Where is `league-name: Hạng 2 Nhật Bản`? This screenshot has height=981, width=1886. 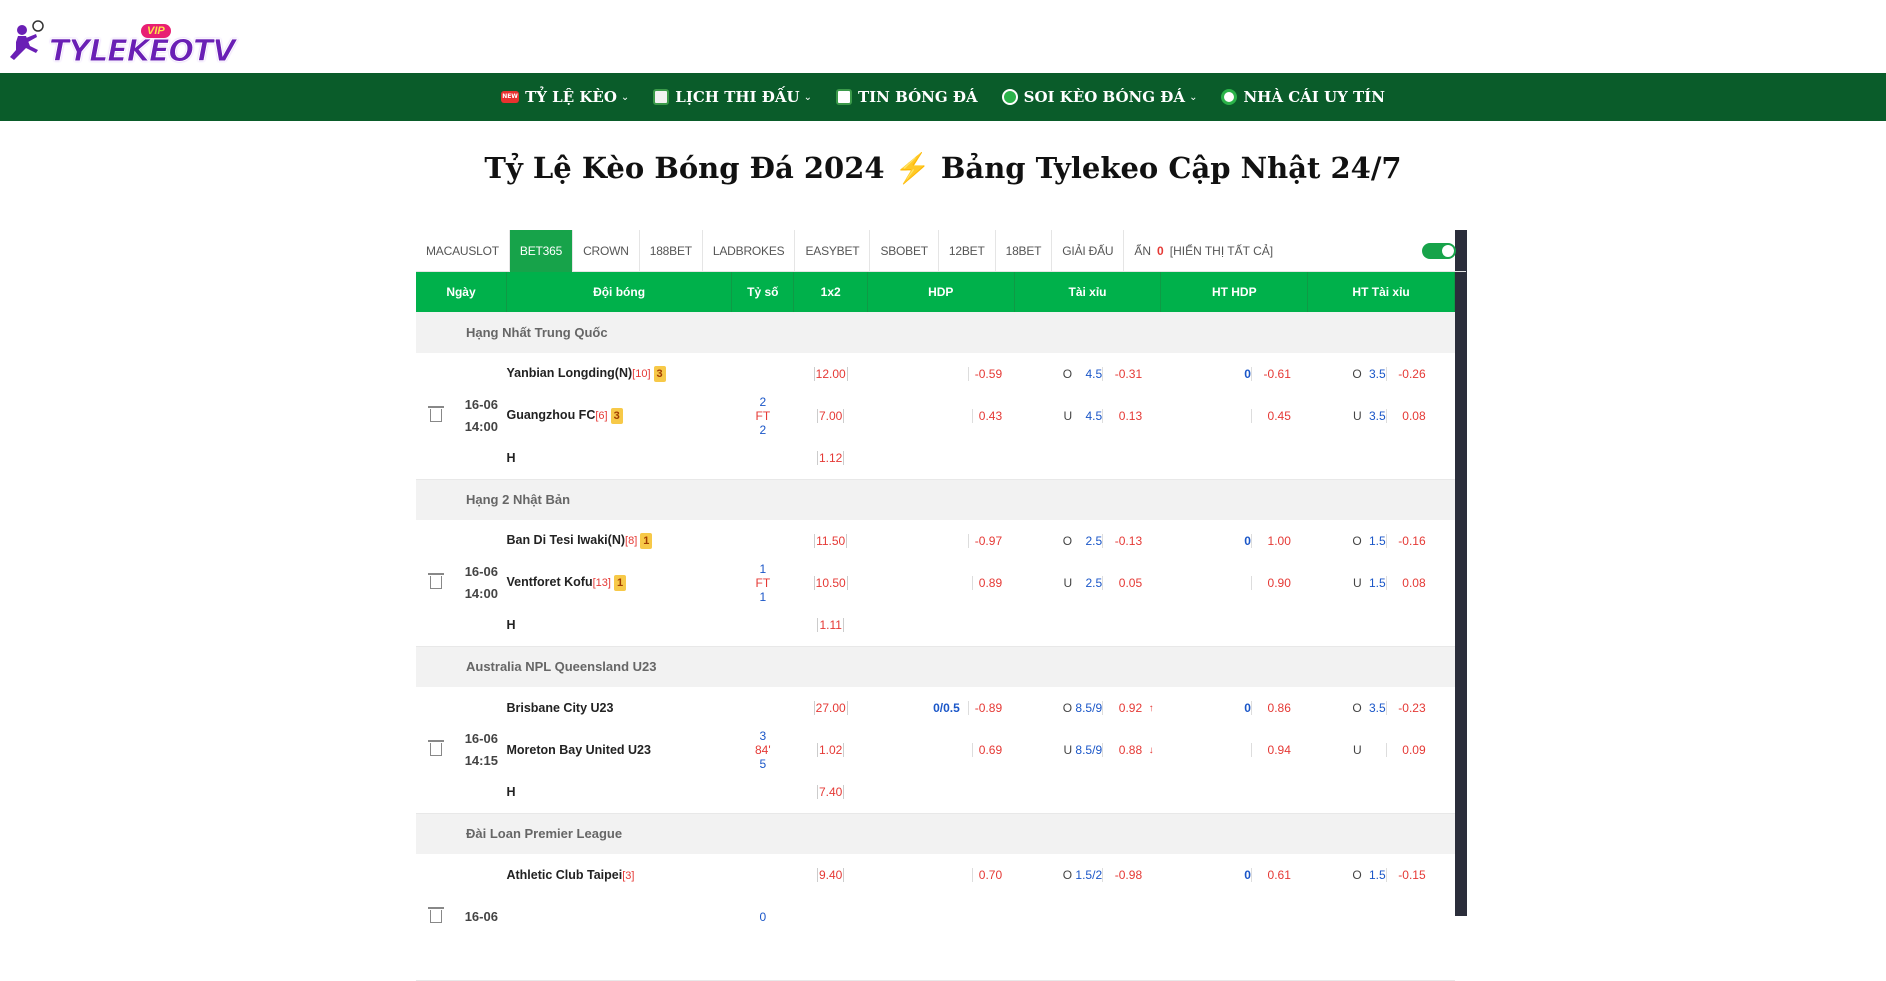 league-name: Hạng 2 Nhật Bản is located at coordinates (935, 499).